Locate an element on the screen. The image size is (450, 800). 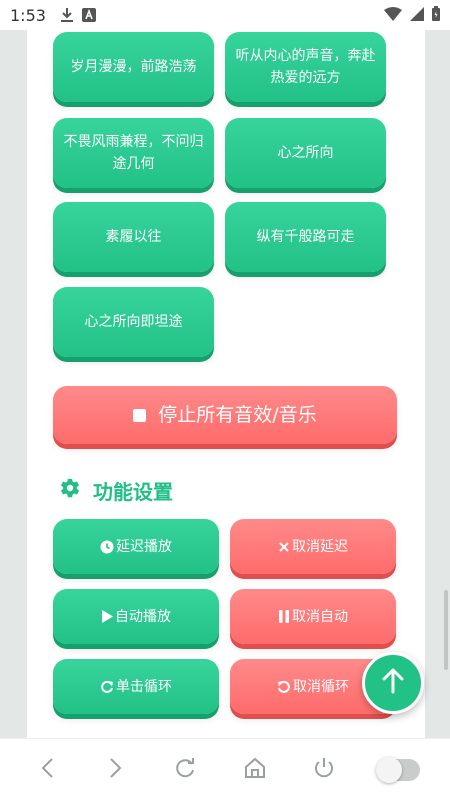
sound-button-label: 心之所向 is located at coordinates (305, 153).